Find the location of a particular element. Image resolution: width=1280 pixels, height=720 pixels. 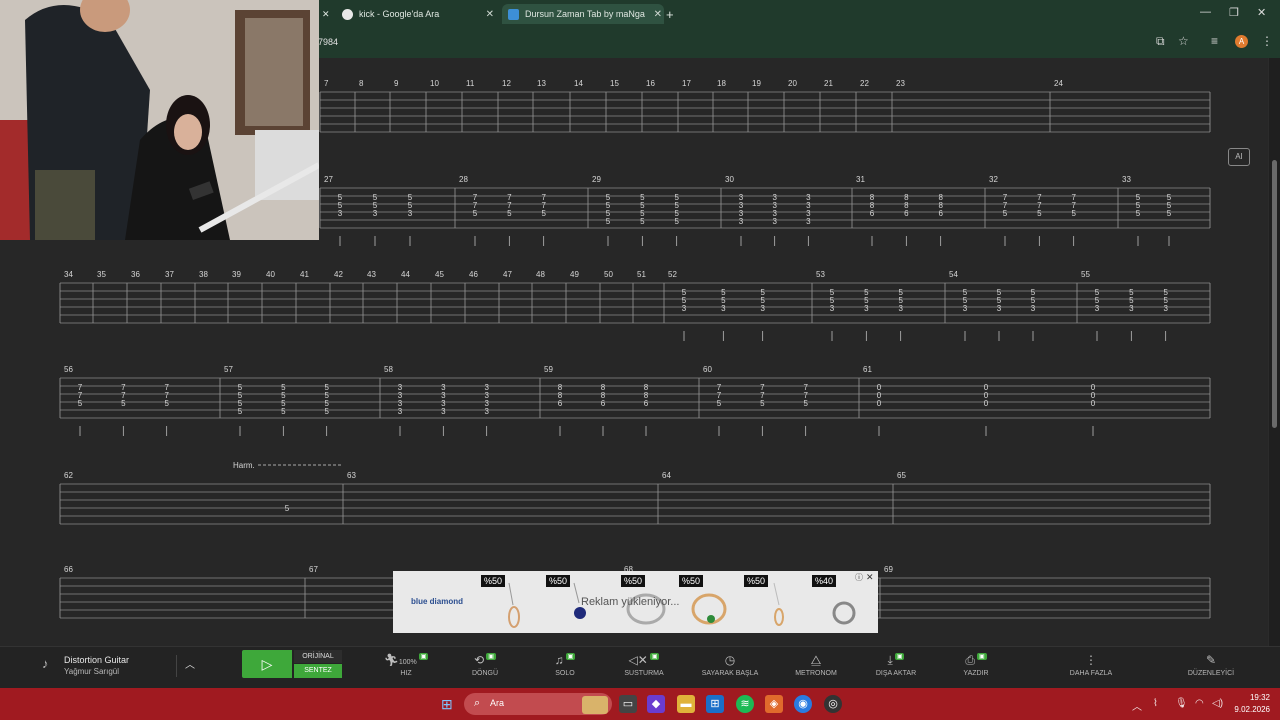

fret-number: 6 is located at coordinates (906, 213).